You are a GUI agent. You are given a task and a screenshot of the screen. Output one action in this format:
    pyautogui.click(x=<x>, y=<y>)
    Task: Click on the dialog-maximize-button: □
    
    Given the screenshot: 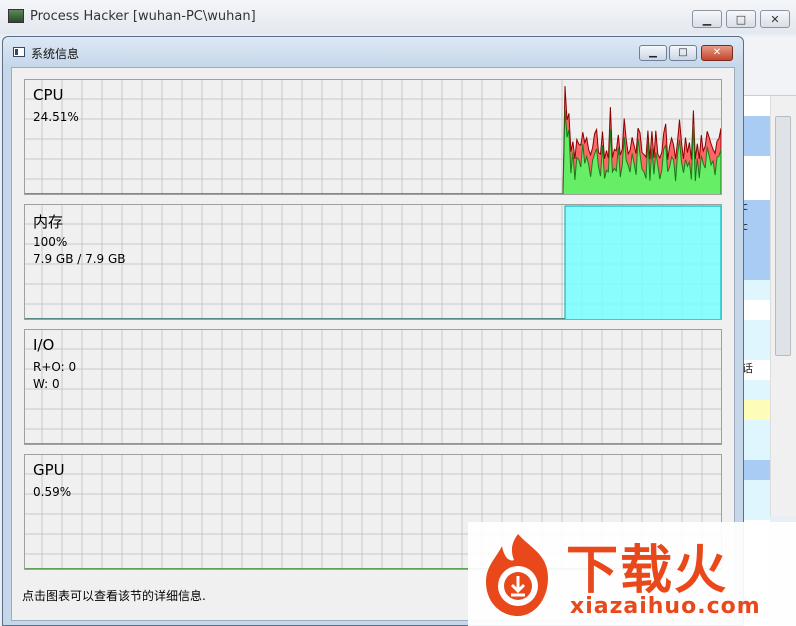 What is the action you would take?
    pyautogui.click(x=683, y=53)
    